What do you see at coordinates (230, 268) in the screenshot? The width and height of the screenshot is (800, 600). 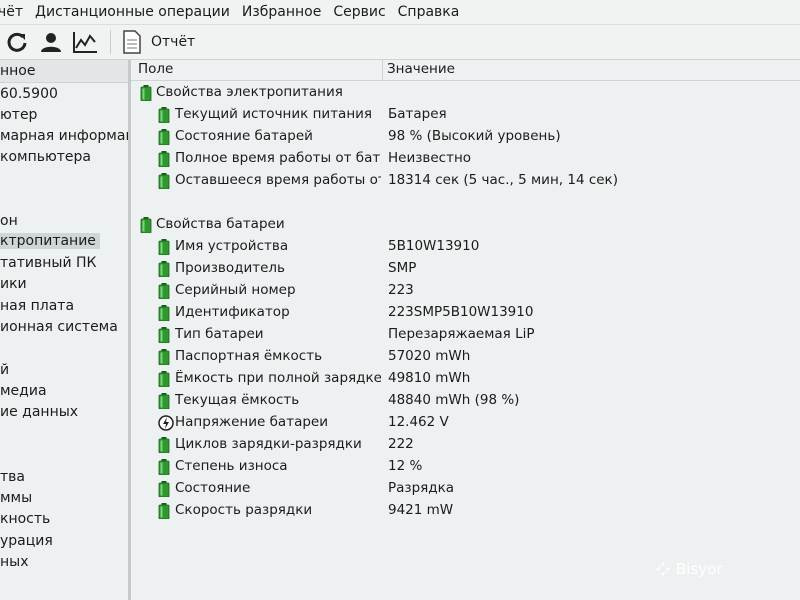 I see `property-field: Производитель` at bounding box center [230, 268].